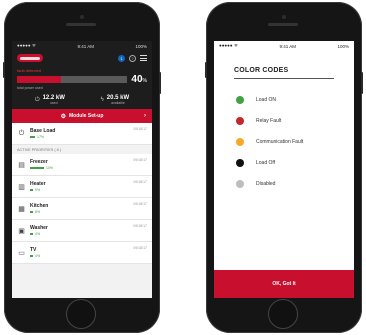  What do you see at coordinates (29, 70) in the screenshot?
I see `fault-label: fault detected` at bounding box center [29, 70].